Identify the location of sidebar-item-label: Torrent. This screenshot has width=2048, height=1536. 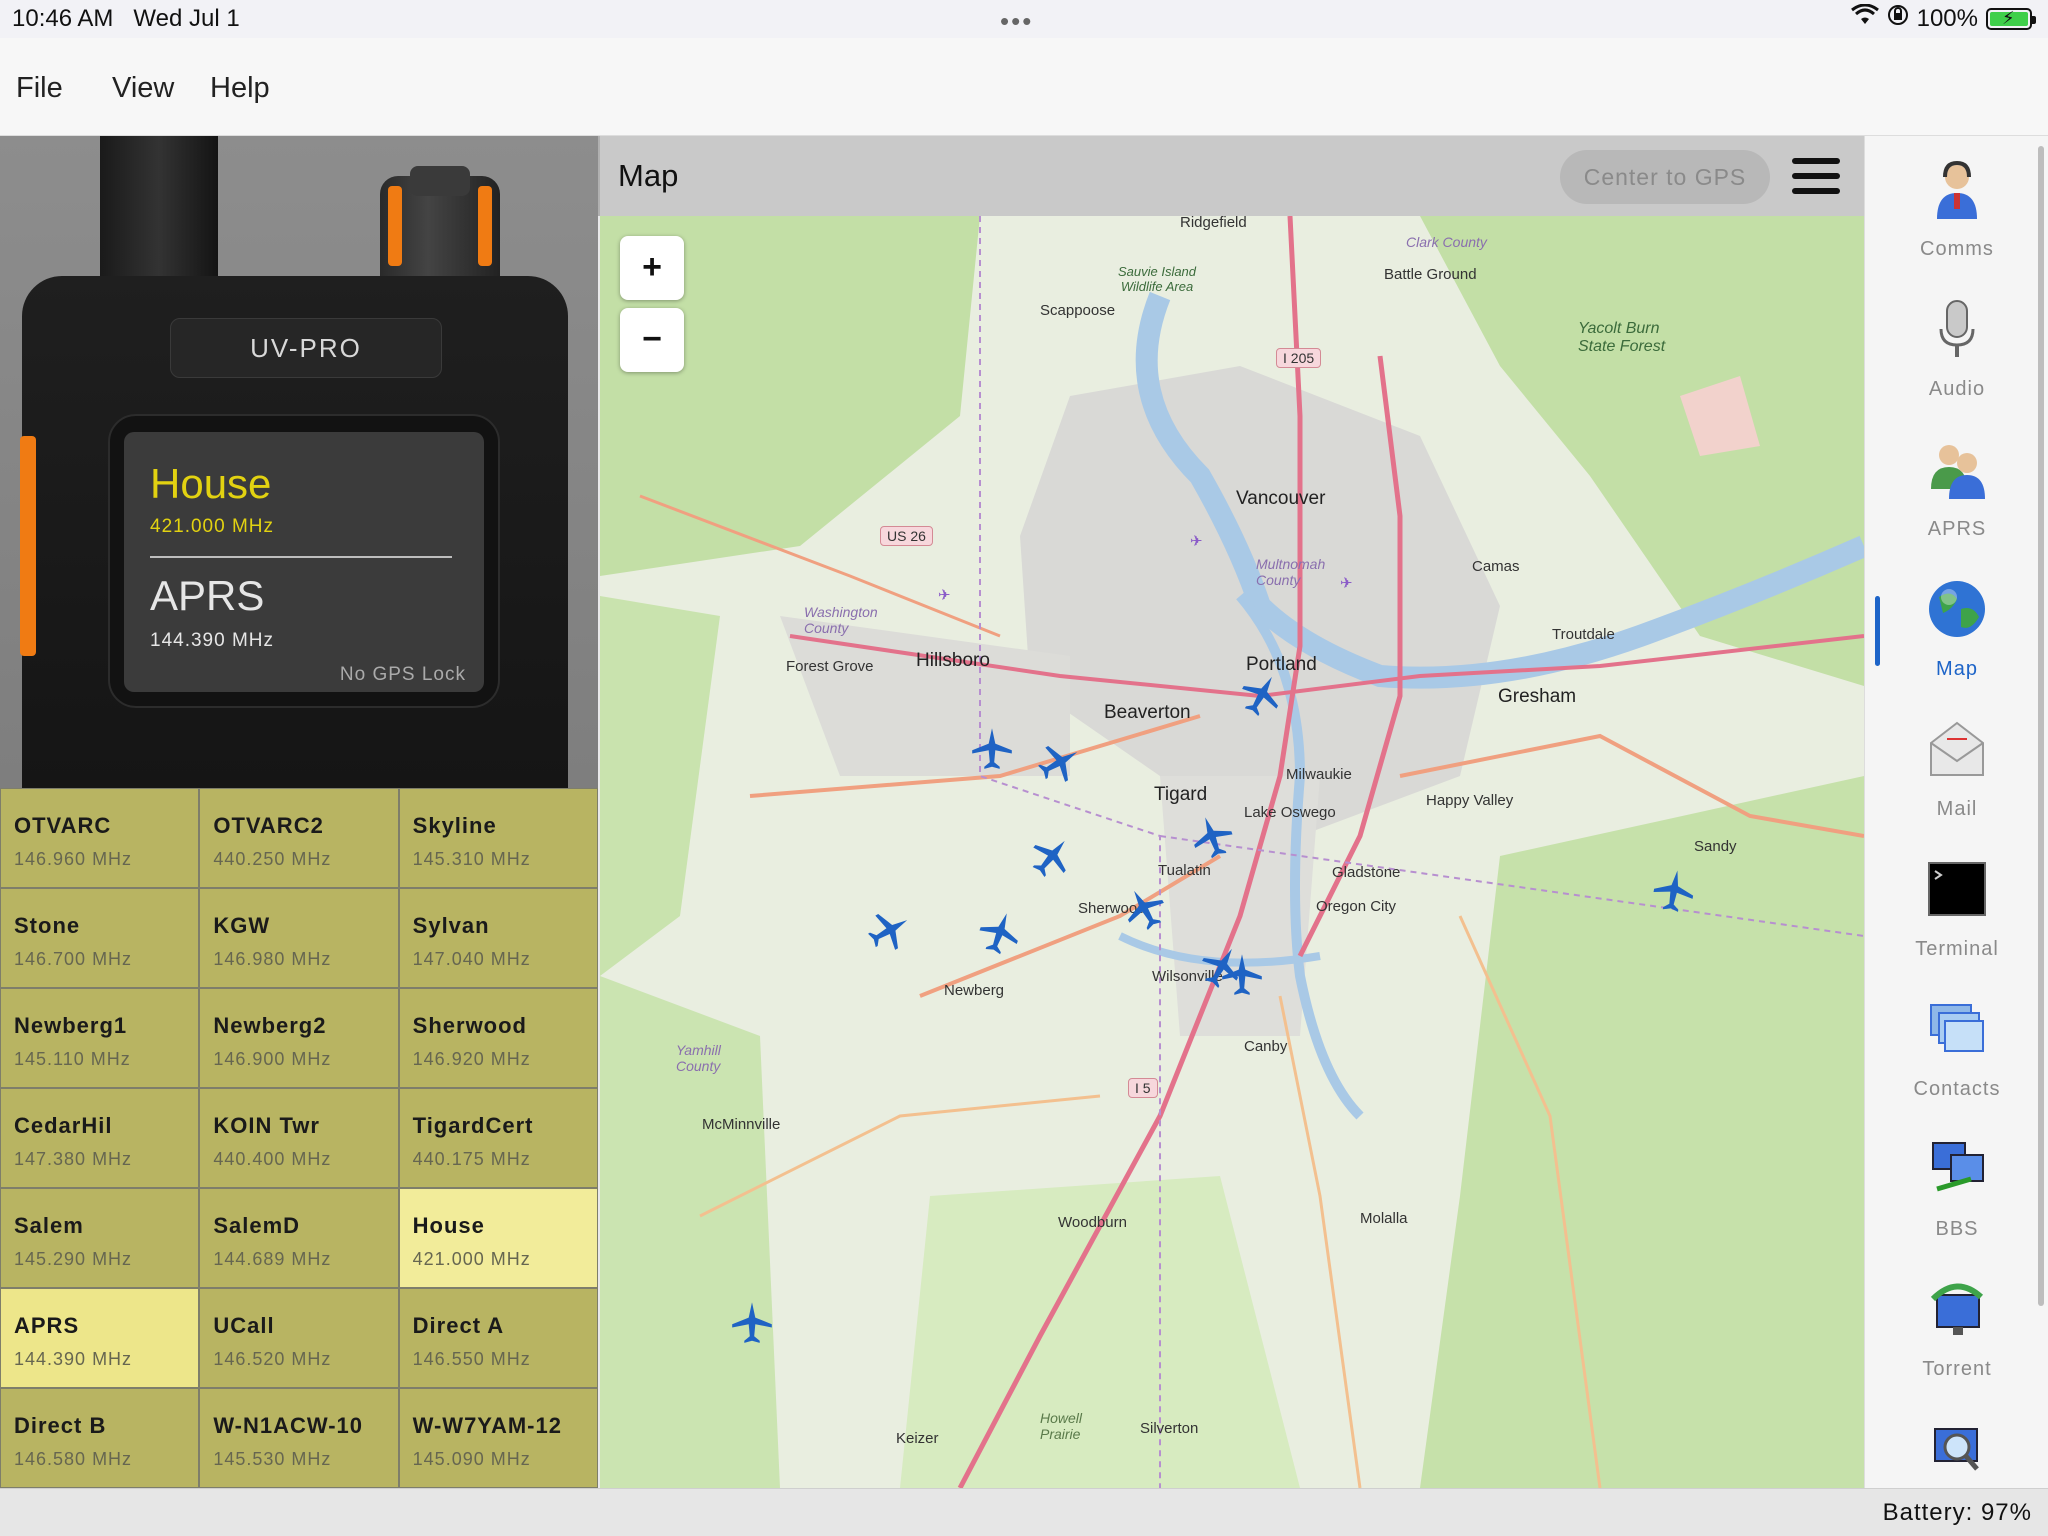
(1957, 1369).